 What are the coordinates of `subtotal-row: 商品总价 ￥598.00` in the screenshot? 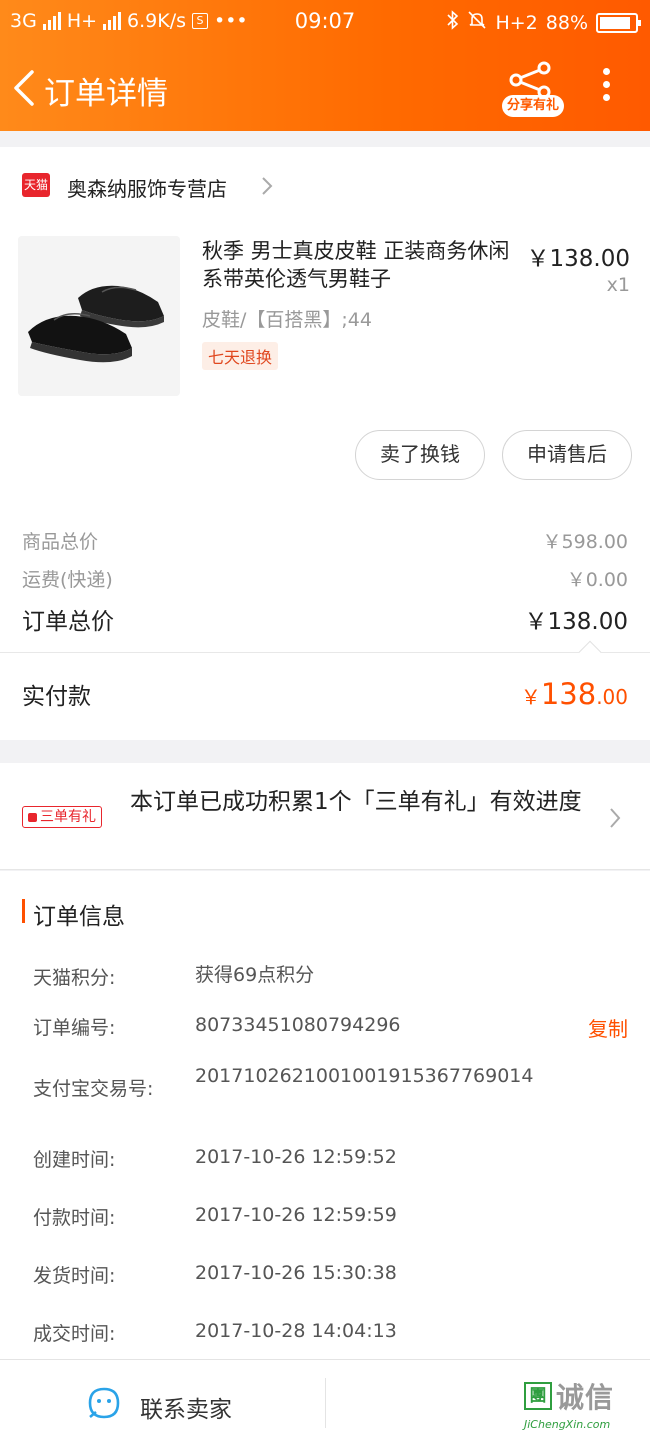 It's located at (325, 540).